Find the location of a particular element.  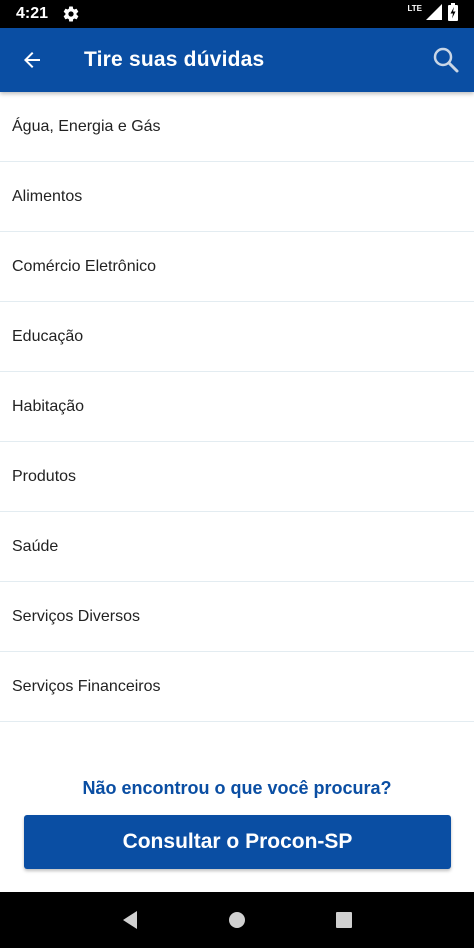

nav-recents-button is located at coordinates (344, 920).